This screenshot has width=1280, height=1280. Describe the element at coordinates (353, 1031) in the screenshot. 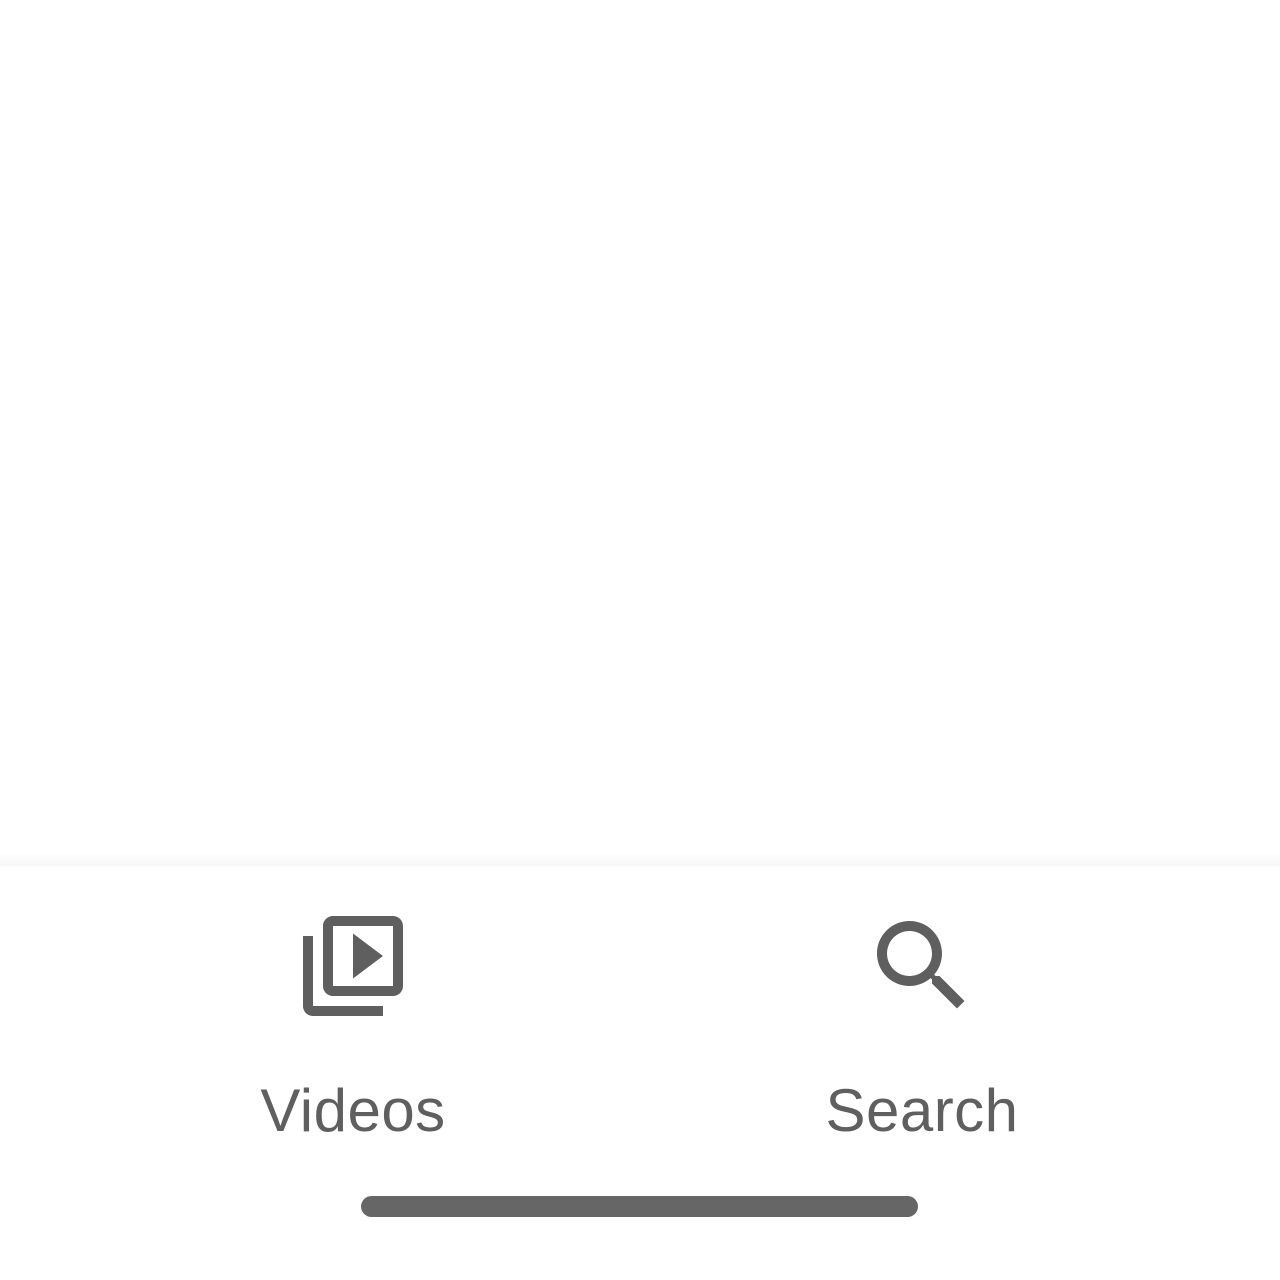

I see `nav-item-videos: Videos` at that location.